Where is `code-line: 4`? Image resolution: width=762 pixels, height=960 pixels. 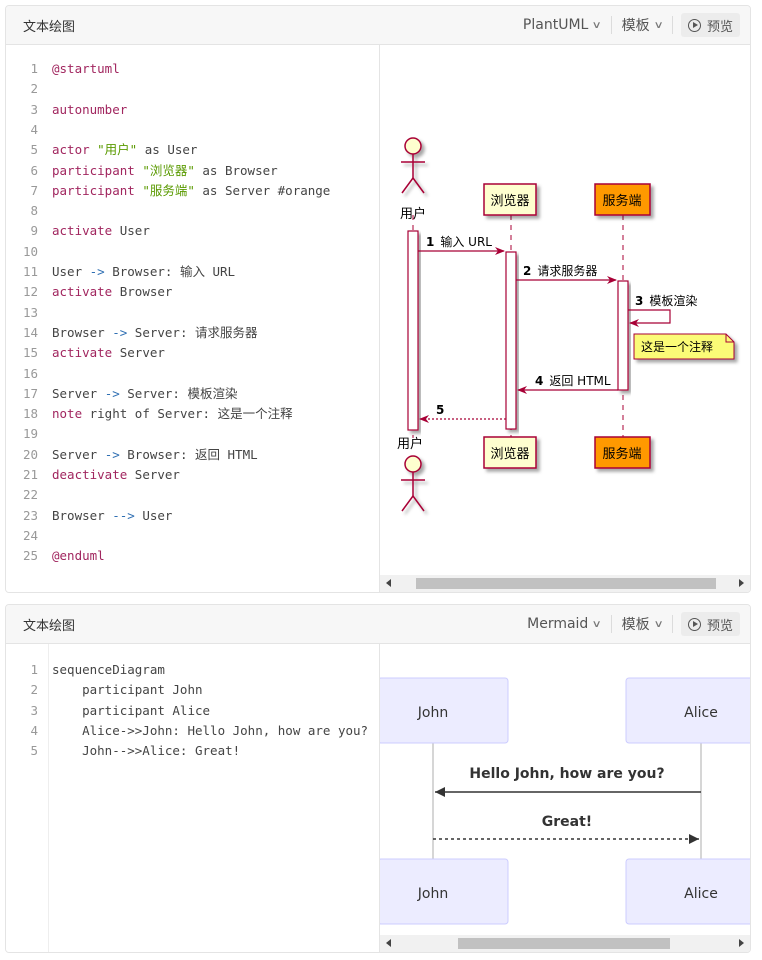 code-line: 4 is located at coordinates (29, 130).